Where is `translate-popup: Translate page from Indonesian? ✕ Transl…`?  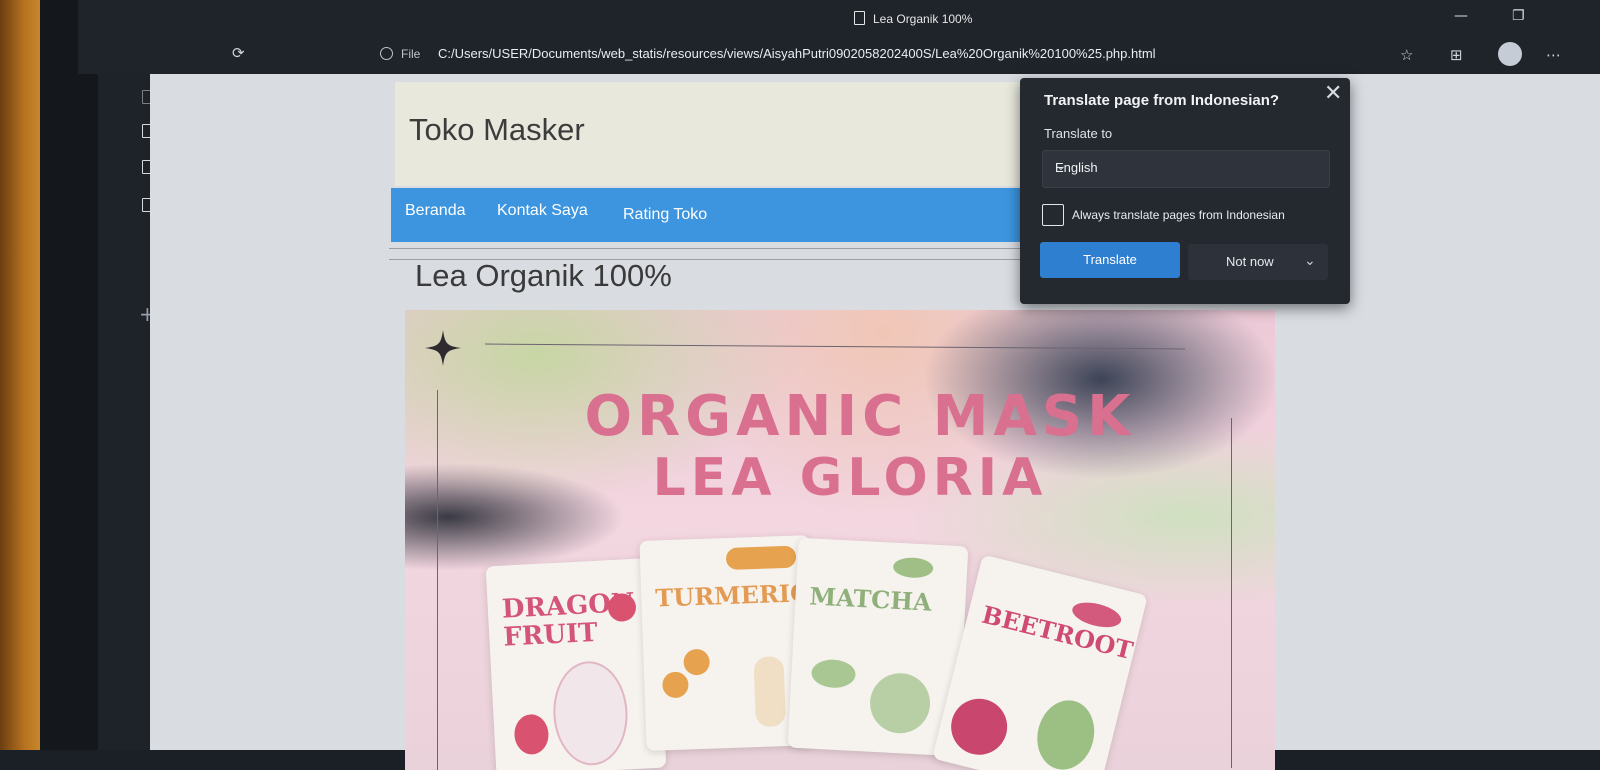 translate-popup: Translate page from Indonesian? ✕ Transl… is located at coordinates (1185, 191).